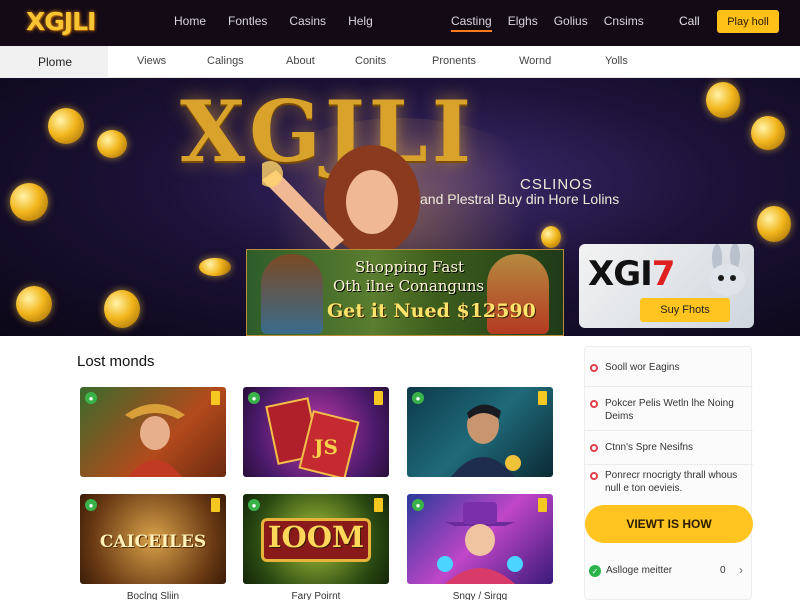 The width and height of the screenshot is (800, 600). Describe the element at coordinates (54, 62) in the screenshot. I see `subnav-home-tab: Plome` at that location.